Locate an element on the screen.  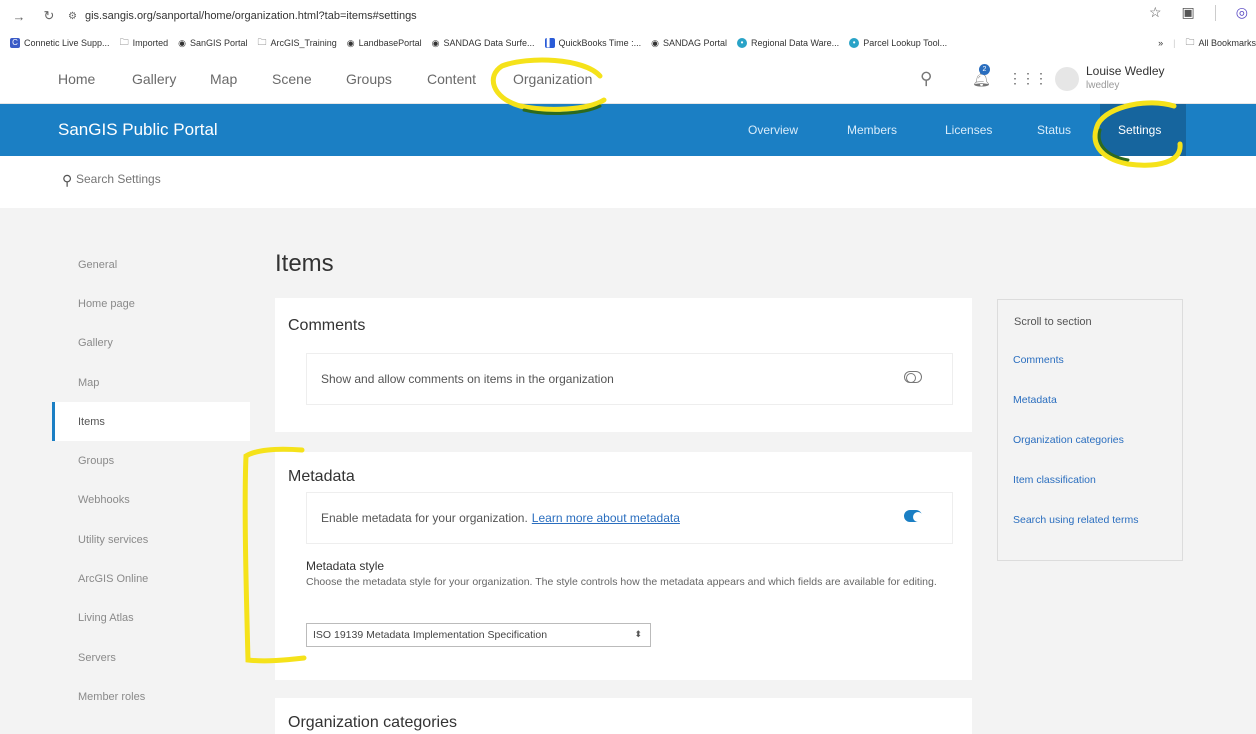
avatar is located at coordinates (1067, 78).